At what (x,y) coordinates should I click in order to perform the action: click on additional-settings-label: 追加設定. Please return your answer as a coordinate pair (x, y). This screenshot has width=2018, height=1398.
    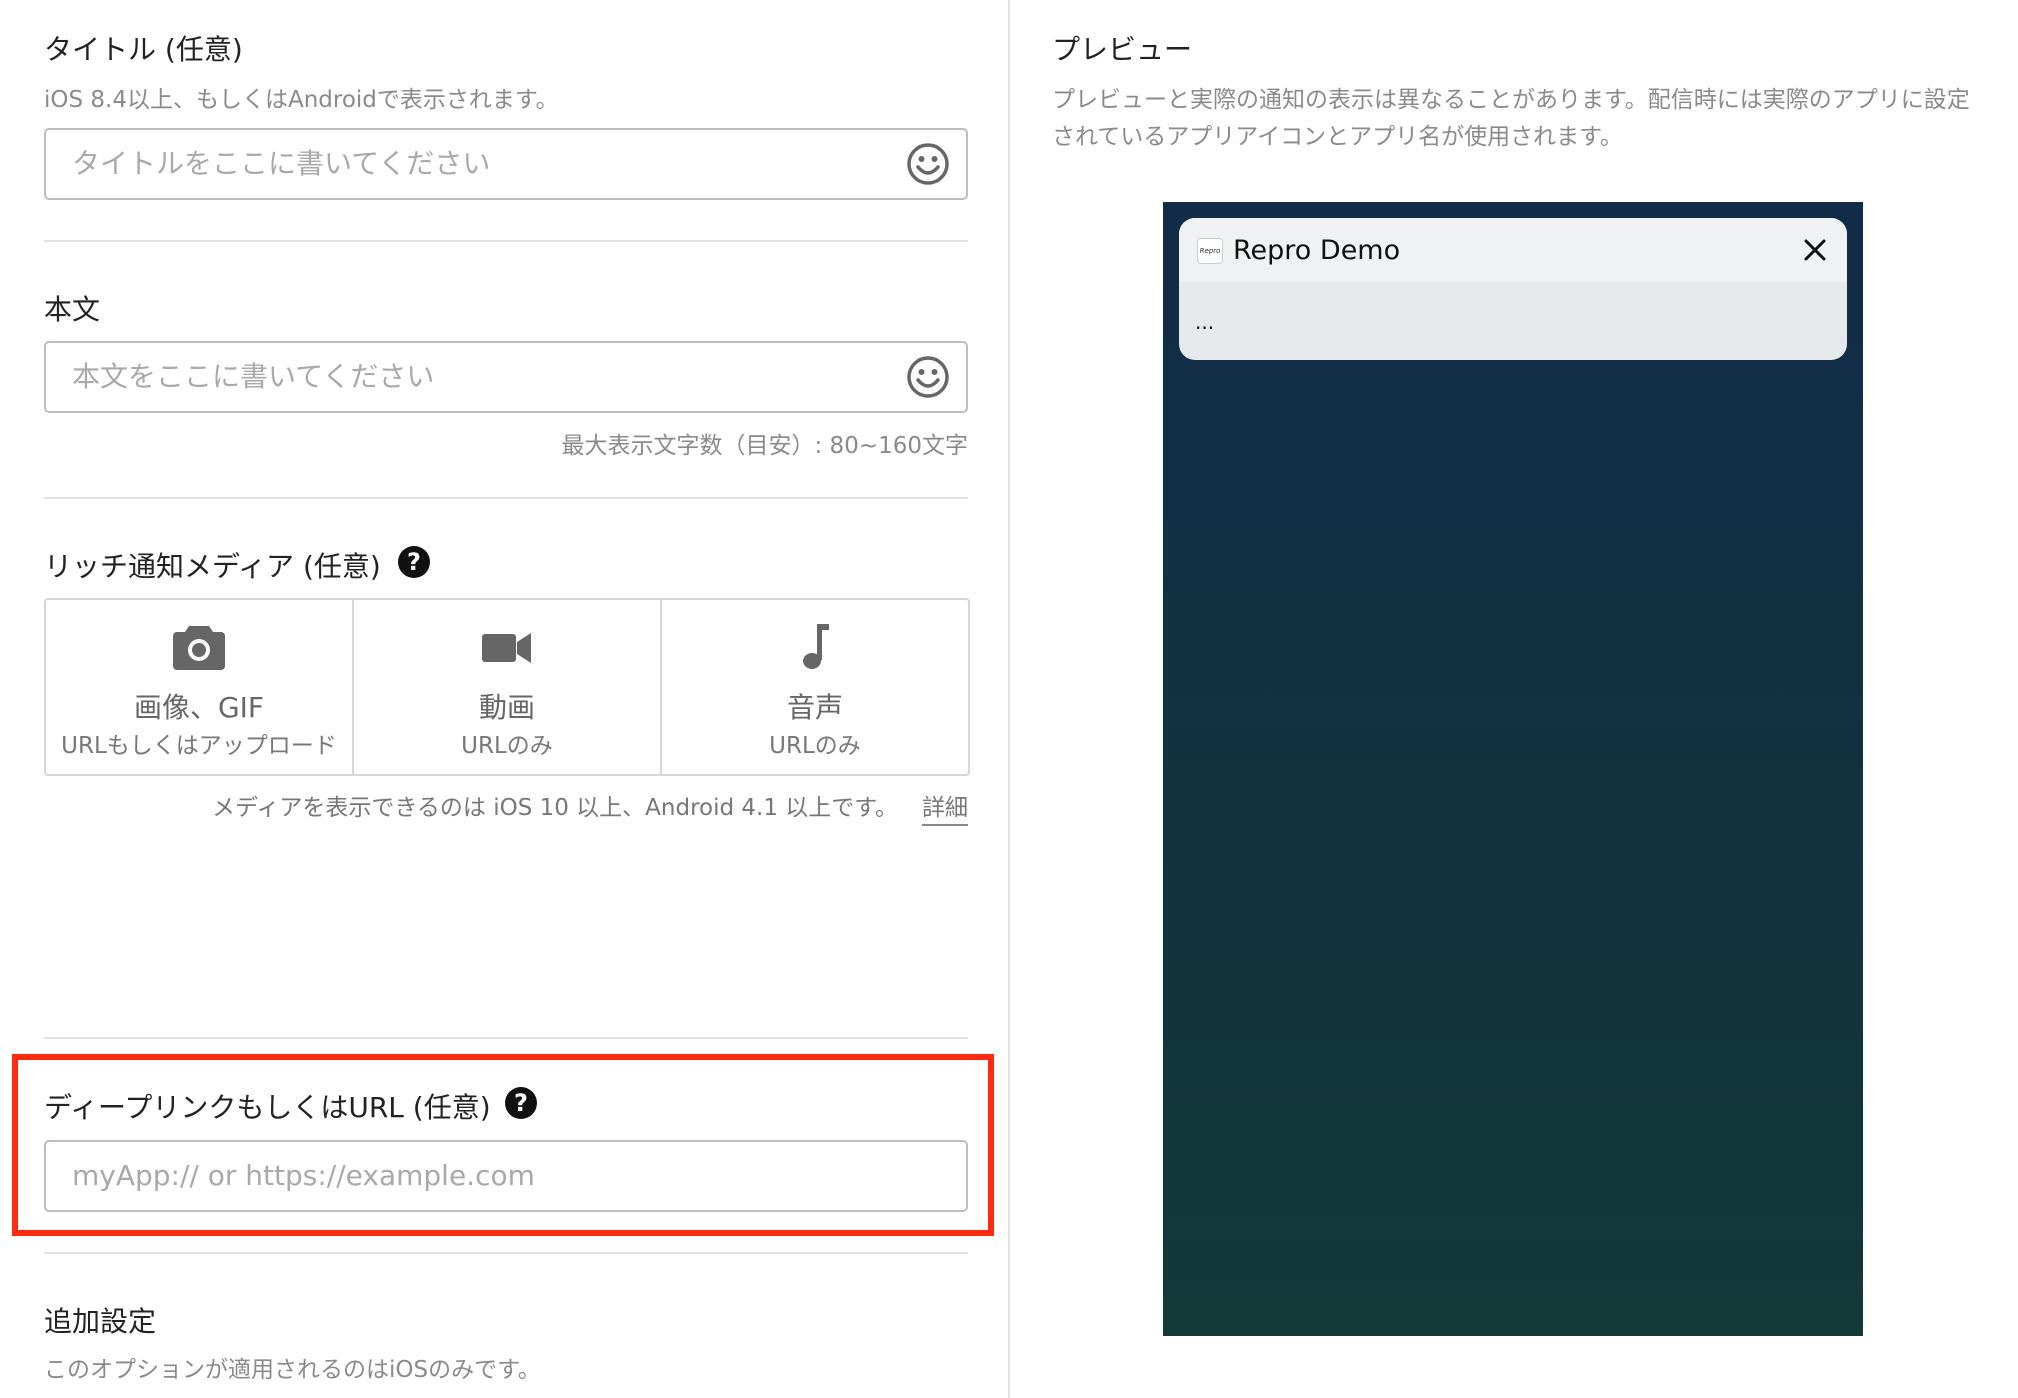
    Looking at the image, I should click on (100, 1321).